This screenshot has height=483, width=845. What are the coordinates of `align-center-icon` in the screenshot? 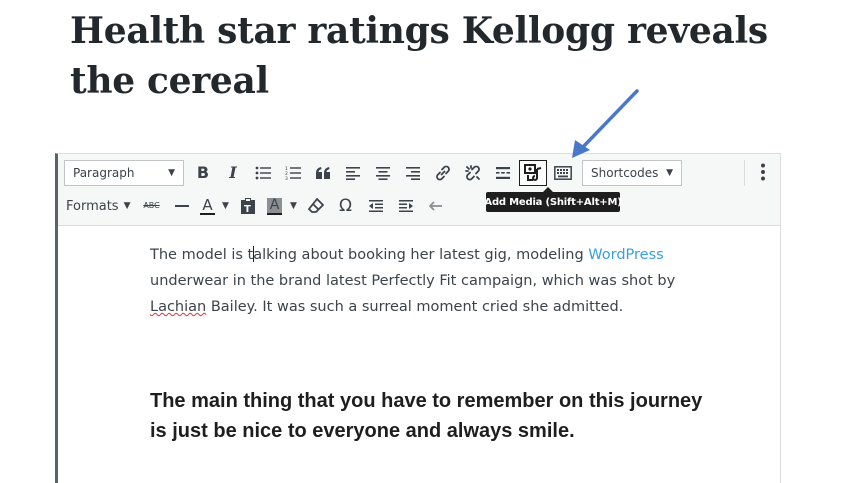 It's located at (383, 173).